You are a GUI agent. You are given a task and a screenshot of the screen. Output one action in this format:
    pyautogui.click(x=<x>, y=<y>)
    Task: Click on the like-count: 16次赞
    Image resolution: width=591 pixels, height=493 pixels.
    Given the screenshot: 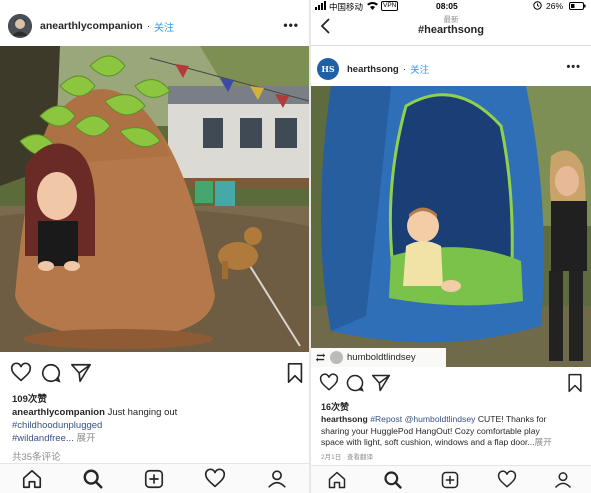 What is the action you would take?
    pyautogui.click(x=335, y=406)
    